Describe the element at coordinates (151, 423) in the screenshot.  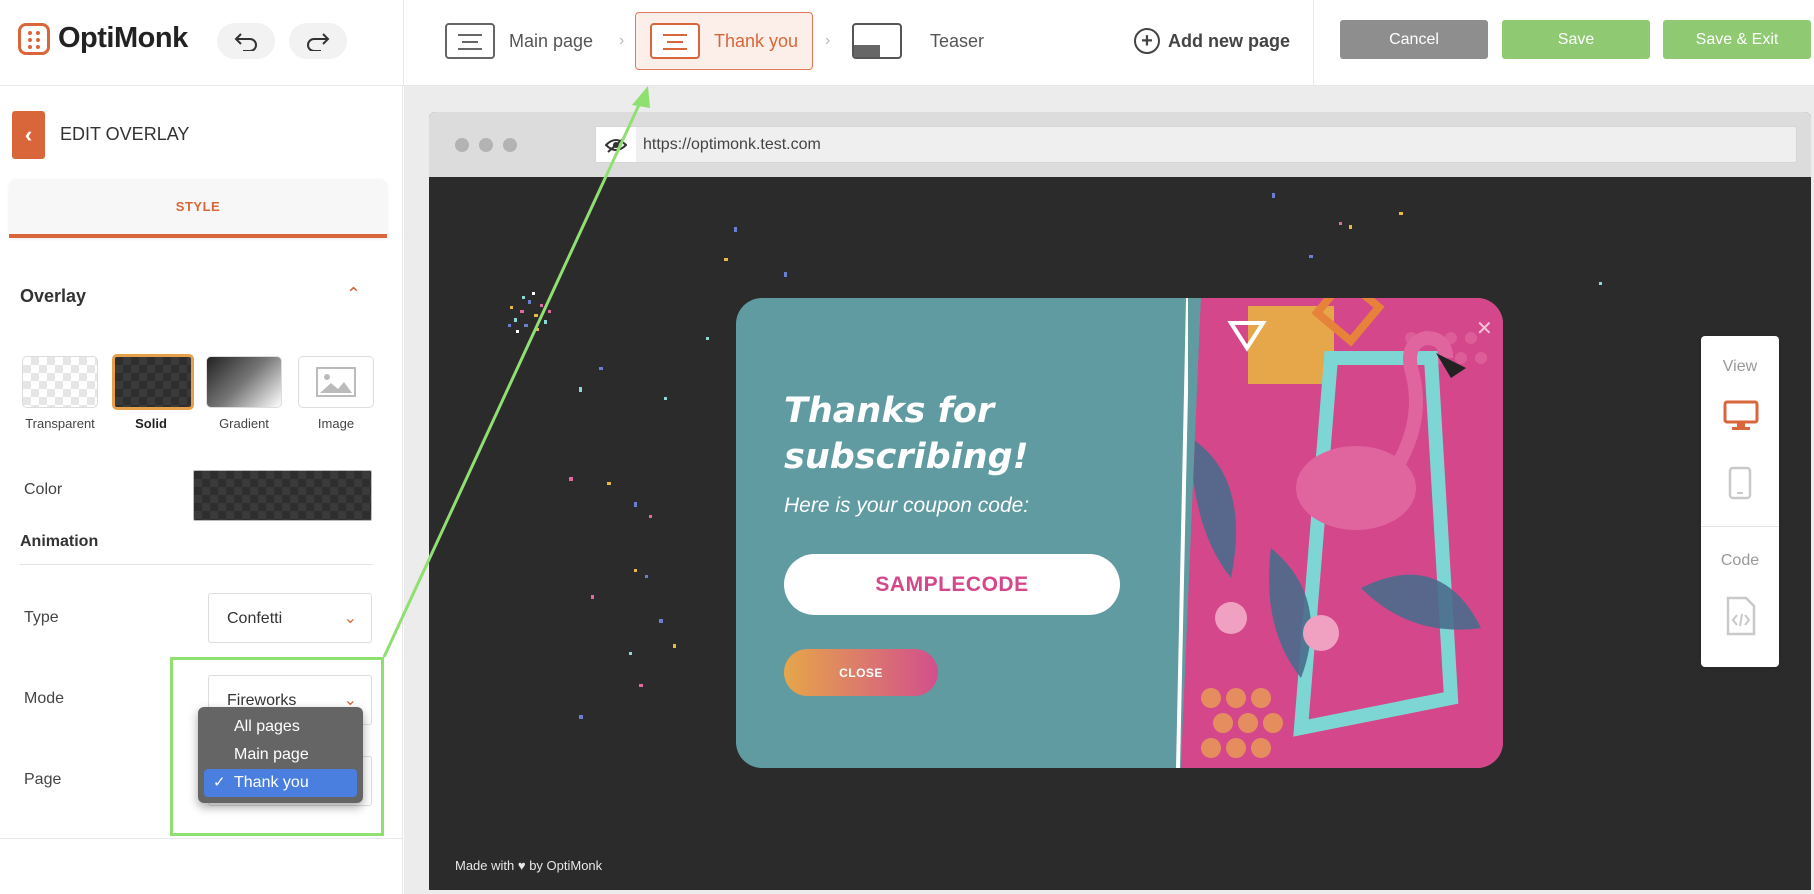
I see `option-label: Solid` at that location.